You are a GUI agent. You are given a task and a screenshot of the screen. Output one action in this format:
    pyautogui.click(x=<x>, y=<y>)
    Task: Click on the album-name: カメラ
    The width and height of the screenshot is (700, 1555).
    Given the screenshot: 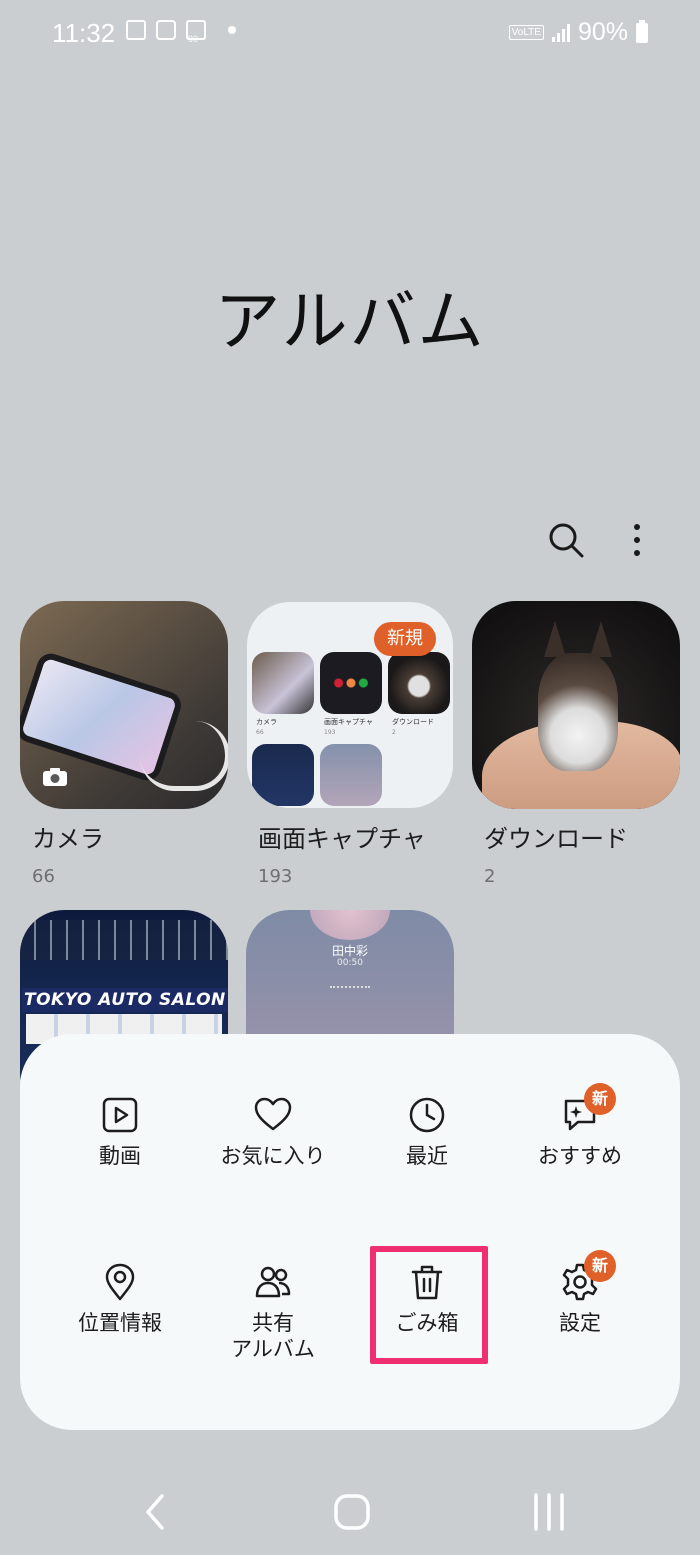 What is the action you would take?
    pyautogui.click(x=68, y=839)
    